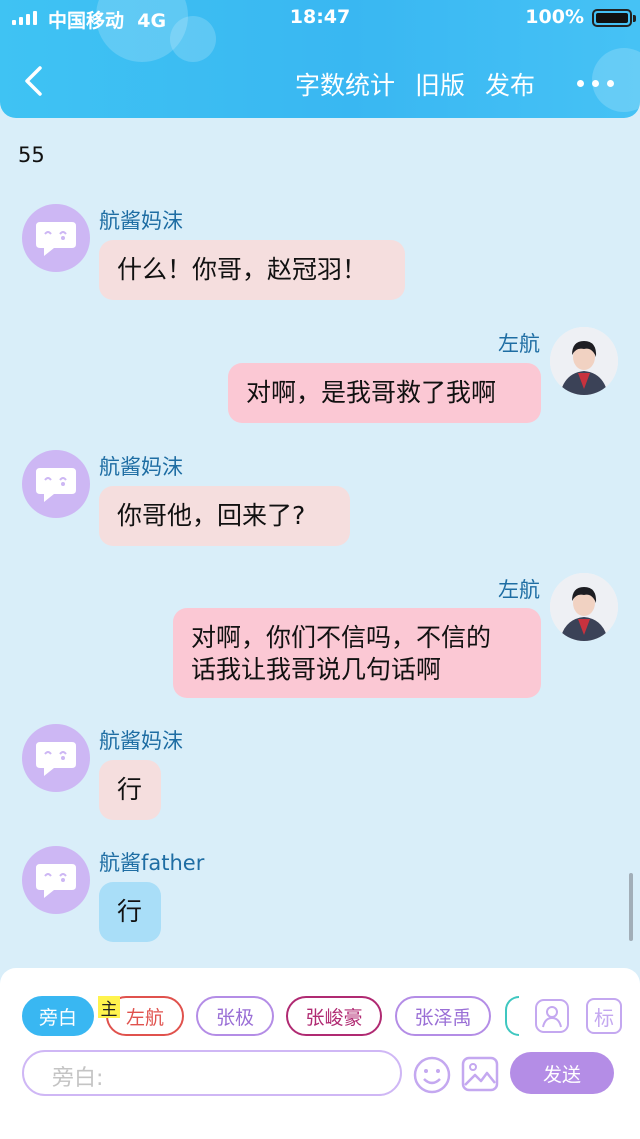 The height and width of the screenshot is (1139, 640). I want to click on message-bubble: 对啊，你们不信吗，不信的 话我让我哥说几句话啊, so click(357, 653).